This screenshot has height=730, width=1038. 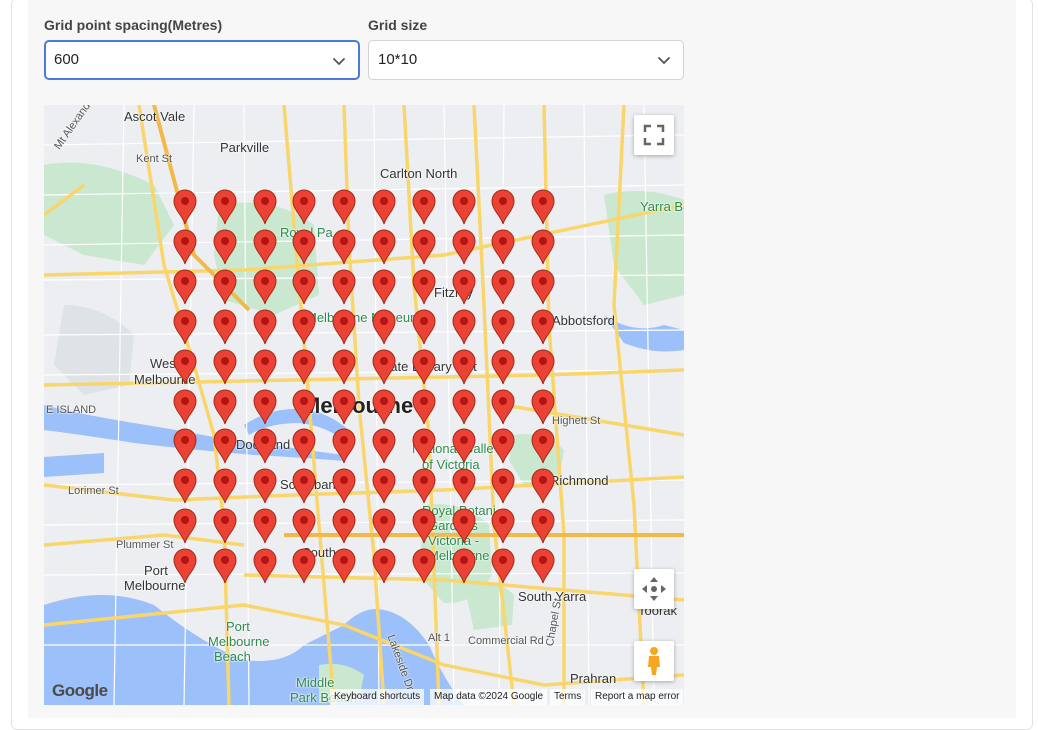 What do you see at coordinates (654, 661) in the screenshot?
I see `street-view-button` at bounding box center [654, 661].